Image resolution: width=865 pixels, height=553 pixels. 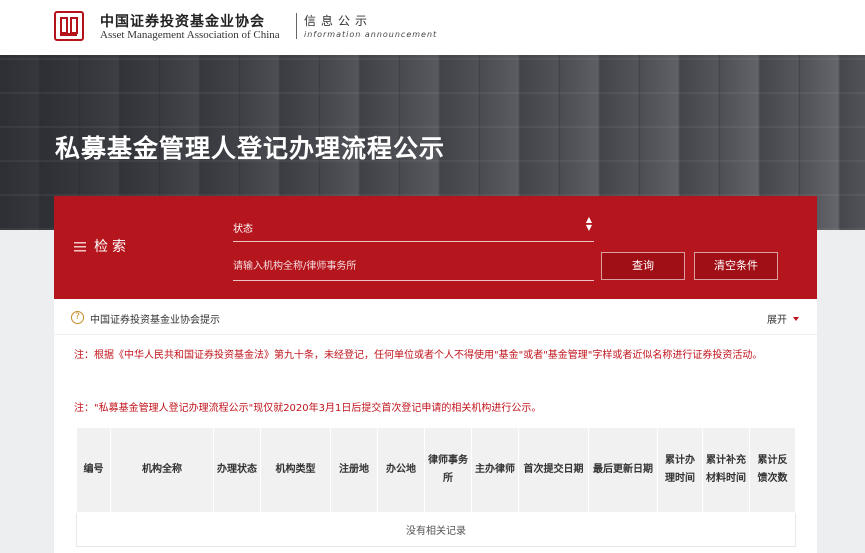 What do you see at coordinates (237, 470) in the screenshot?
I see `col-header: 办理状态` at bounding box center [237, 470].